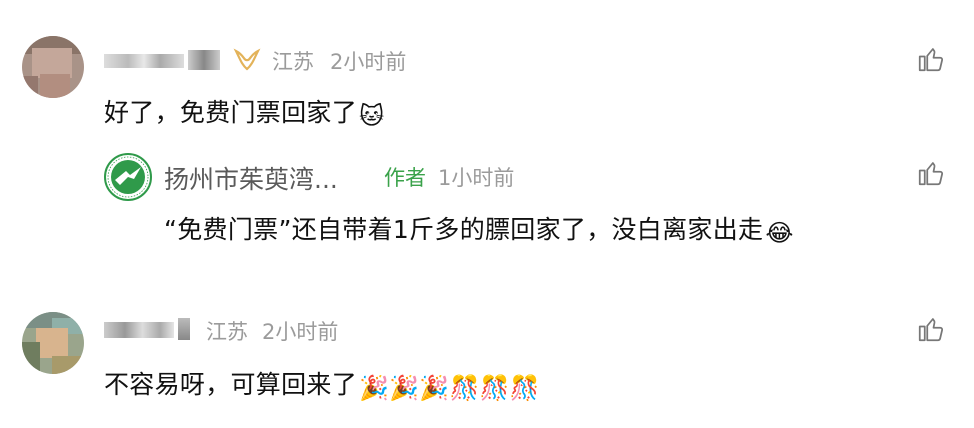 The image size is (974, 428). What do you see at coordinates (128, 177) in the screenshot?
I see `zoo-logo-icon` at bounding box center [128, 177].